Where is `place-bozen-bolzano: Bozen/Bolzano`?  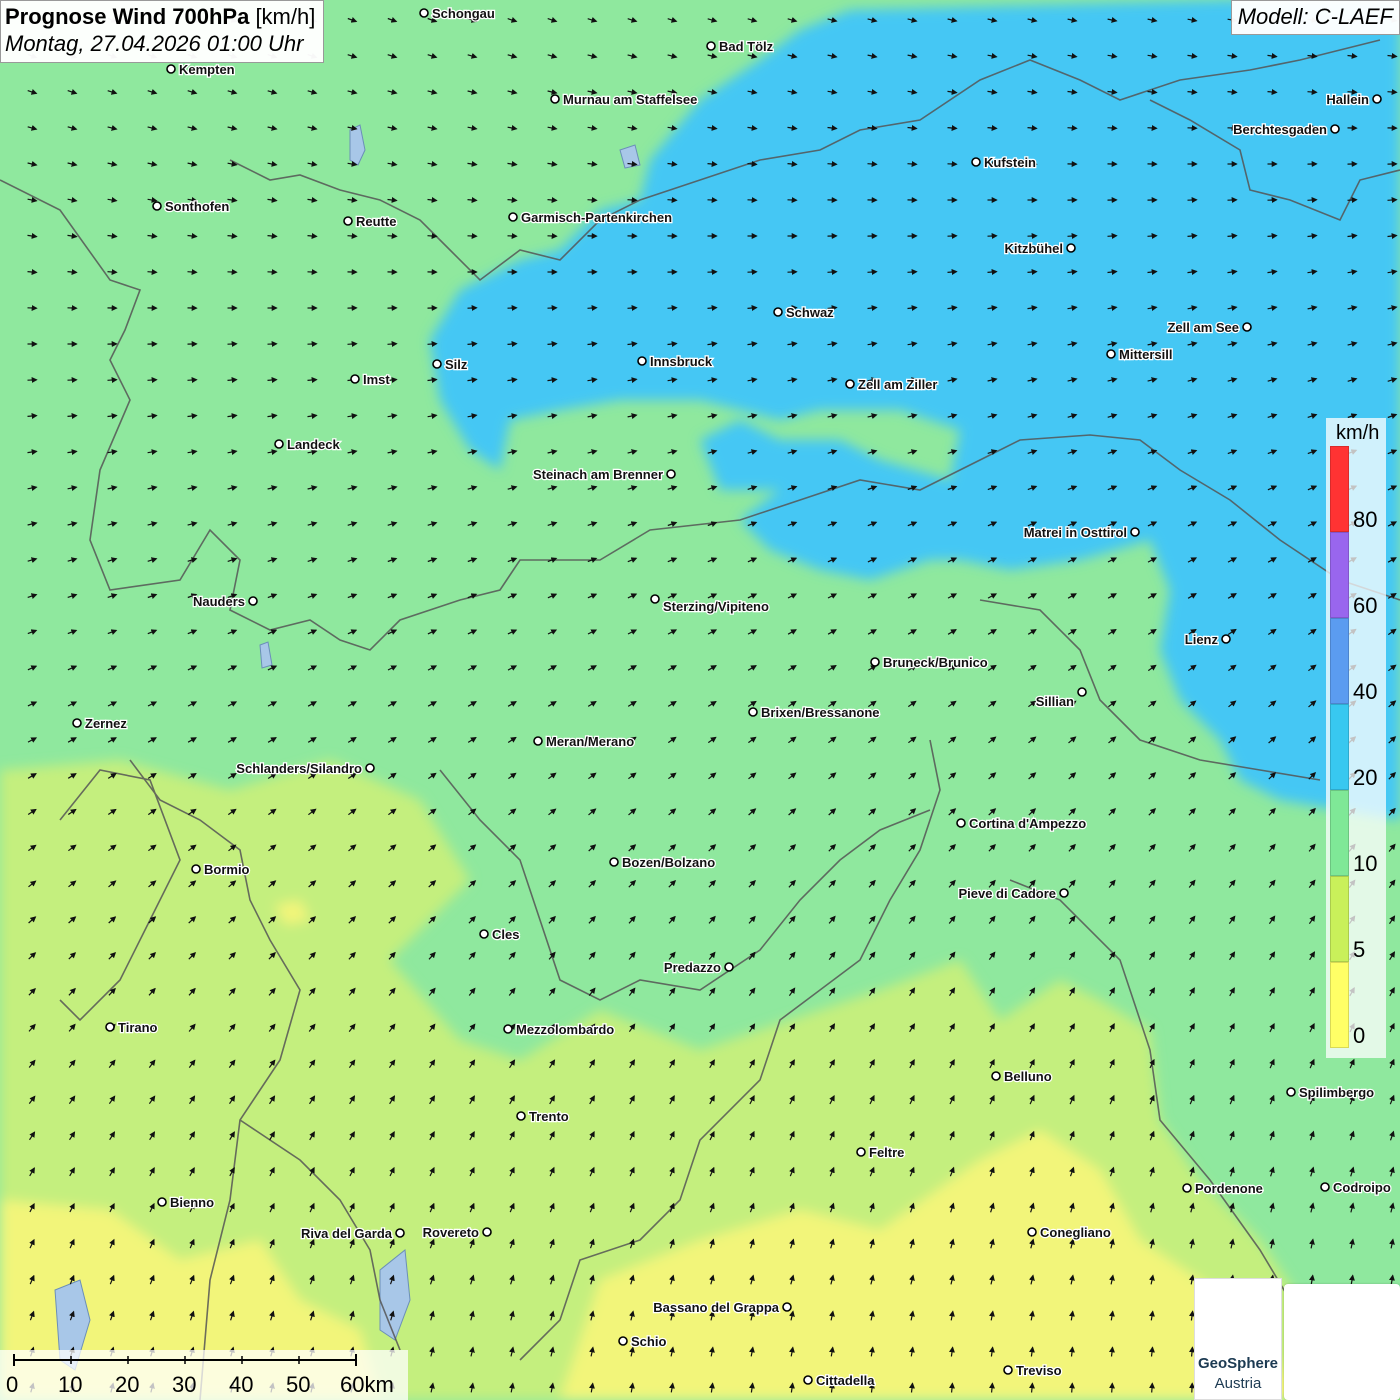
place-bozen-bolzano: Bozen/Bolzano is located at coordinates (662, 862).